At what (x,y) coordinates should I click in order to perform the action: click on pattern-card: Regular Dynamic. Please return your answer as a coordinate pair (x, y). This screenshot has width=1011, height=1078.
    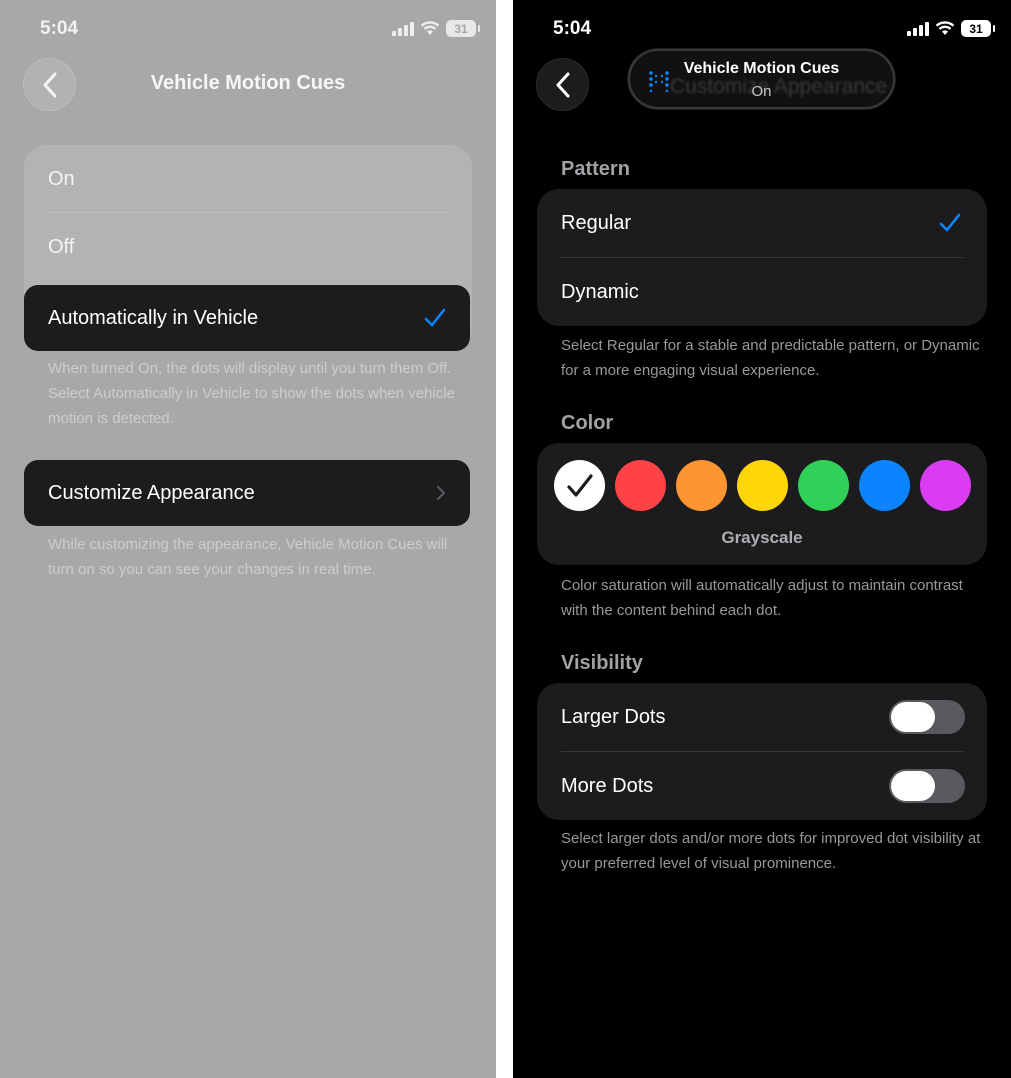
    Looking at the image, I should click on (762, 257).